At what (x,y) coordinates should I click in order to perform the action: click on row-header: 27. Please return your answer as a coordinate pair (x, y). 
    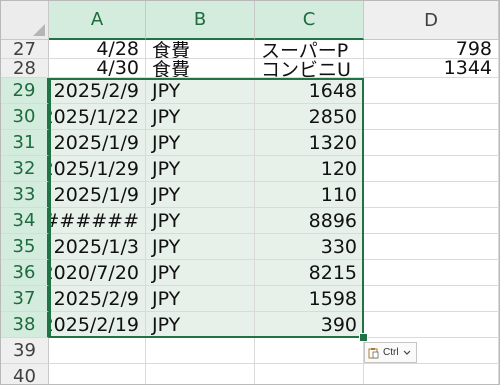
    Looking at the image, I should click on (25, 49).